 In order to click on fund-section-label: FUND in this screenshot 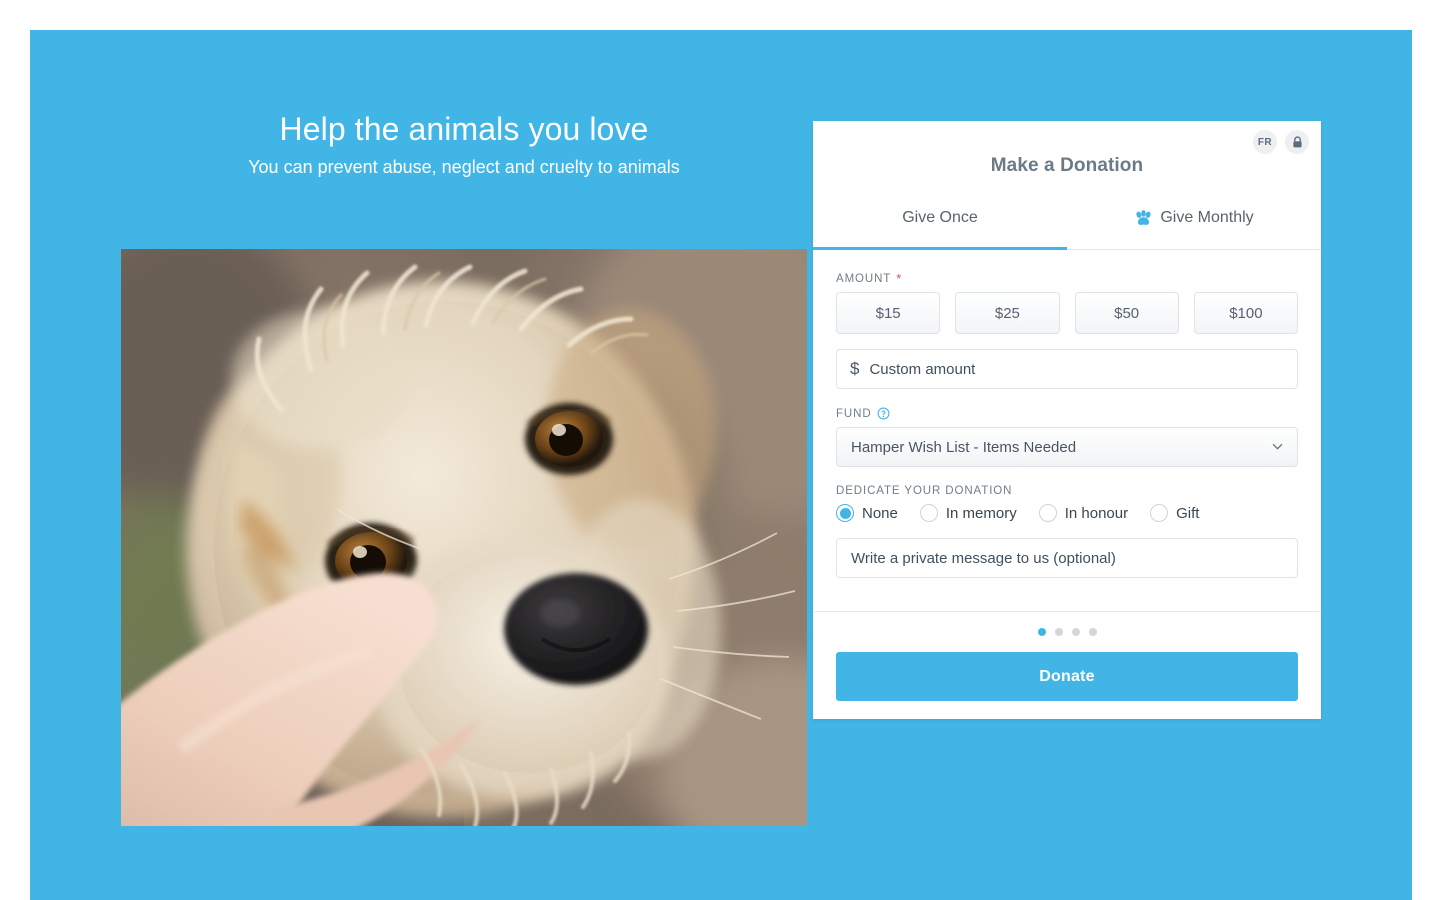, I will do `click(1067, 413)`.